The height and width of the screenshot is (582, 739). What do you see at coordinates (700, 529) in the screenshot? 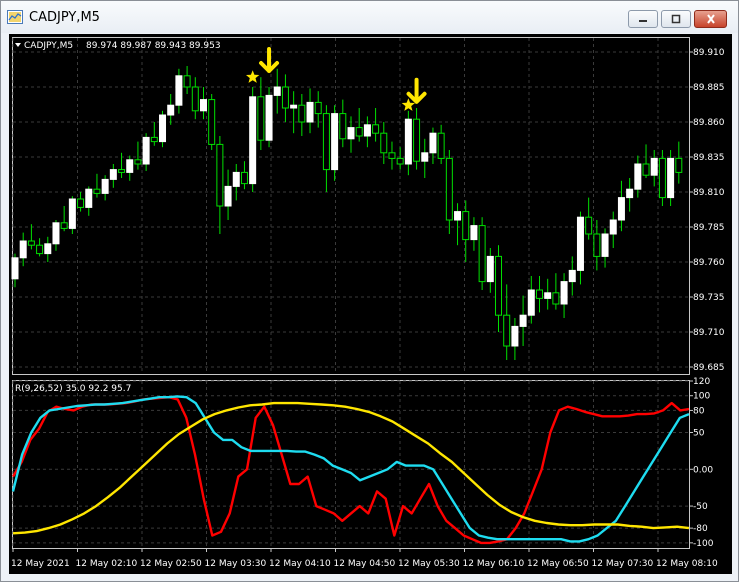
I see `indicator-tick-label: -80` at bounding box center [700, 529].